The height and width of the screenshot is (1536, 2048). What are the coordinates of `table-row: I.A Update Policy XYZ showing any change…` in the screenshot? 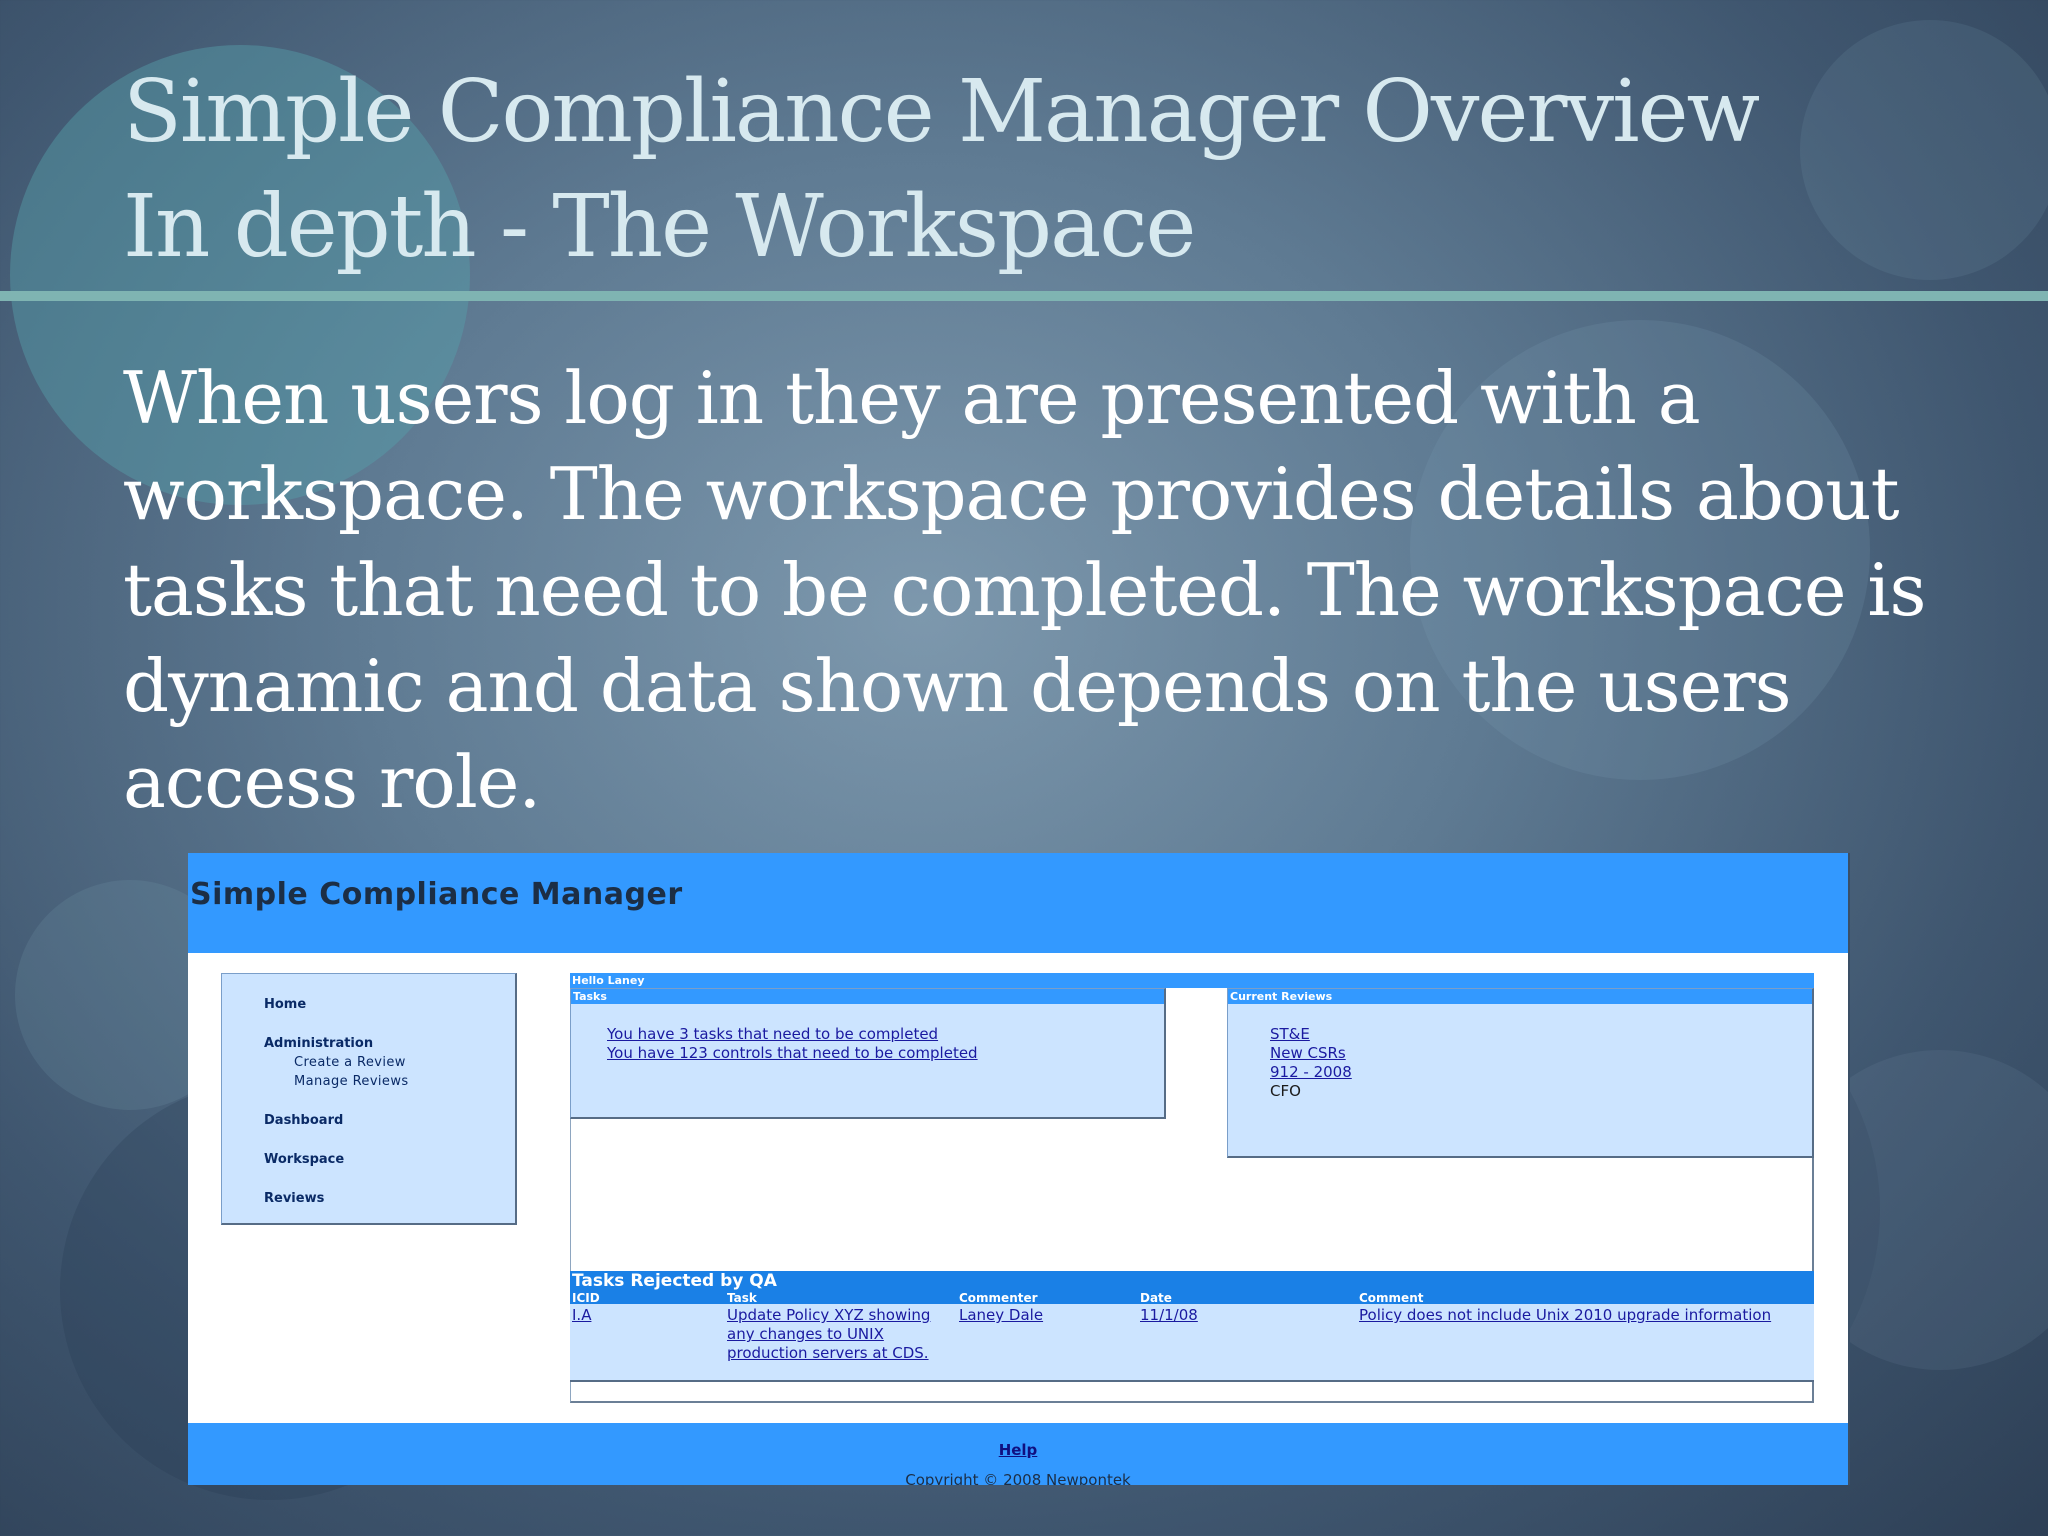 It's located at (1192, 1343).